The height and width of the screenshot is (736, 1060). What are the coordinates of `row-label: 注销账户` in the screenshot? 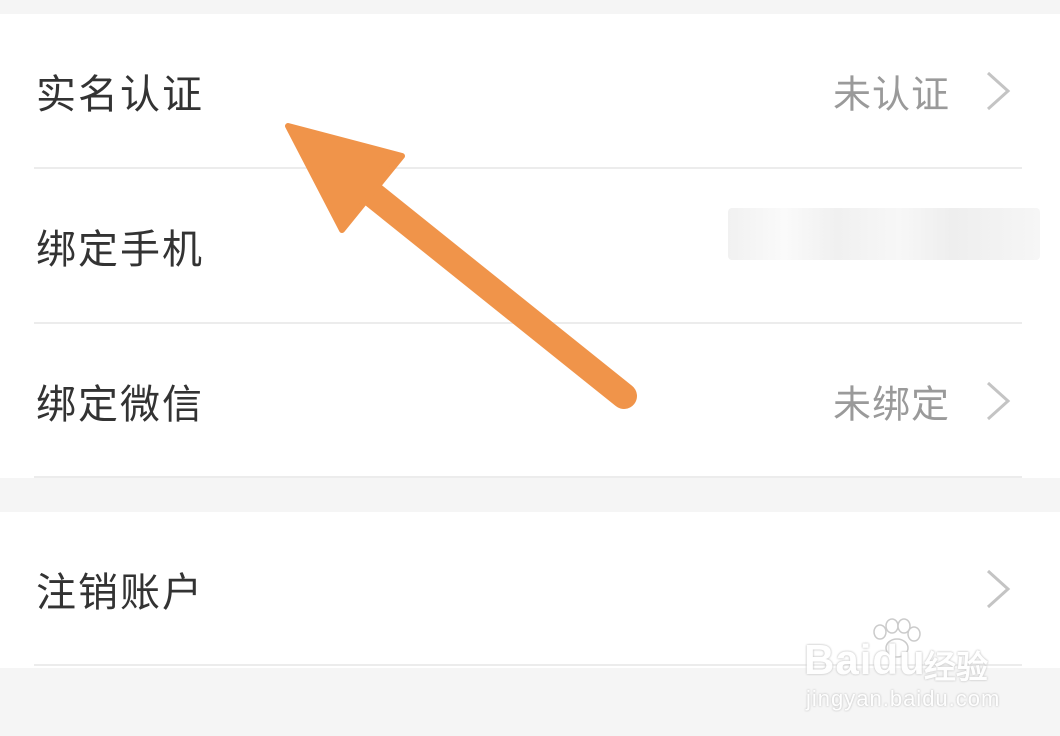 It's located at (120, 593).